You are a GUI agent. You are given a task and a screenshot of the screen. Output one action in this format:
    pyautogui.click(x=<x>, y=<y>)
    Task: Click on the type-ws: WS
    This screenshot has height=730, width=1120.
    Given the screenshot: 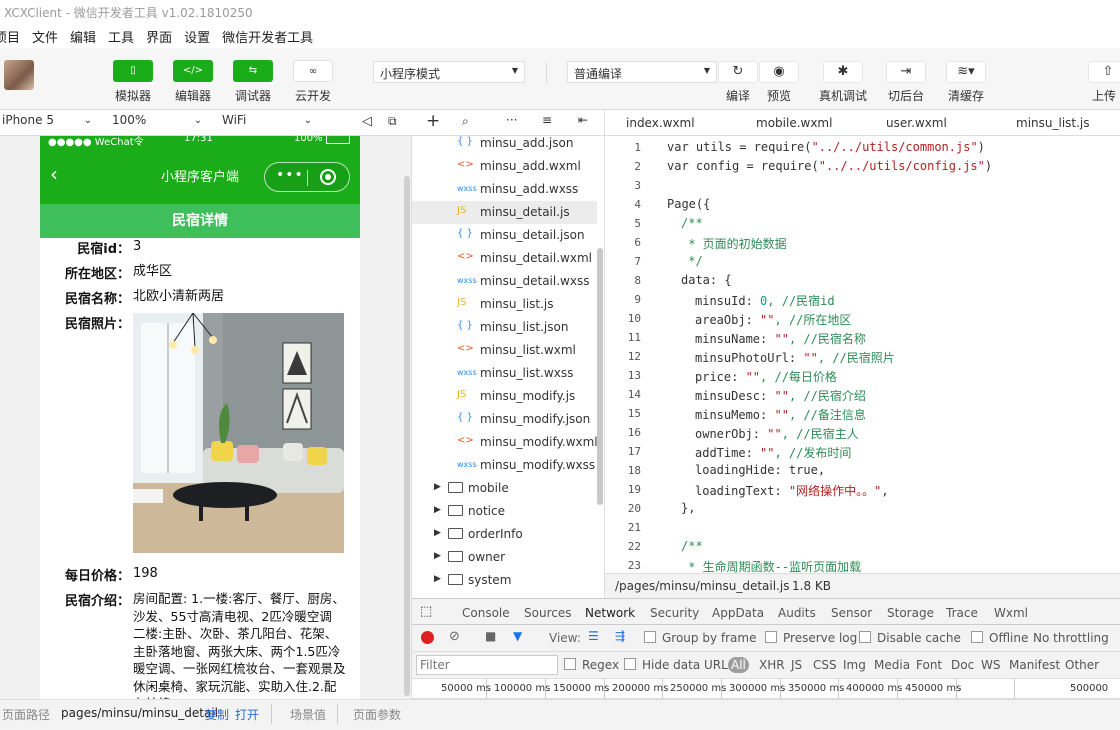 What is the action you would take?
    pyautogui.click(x=990, y=665)
    